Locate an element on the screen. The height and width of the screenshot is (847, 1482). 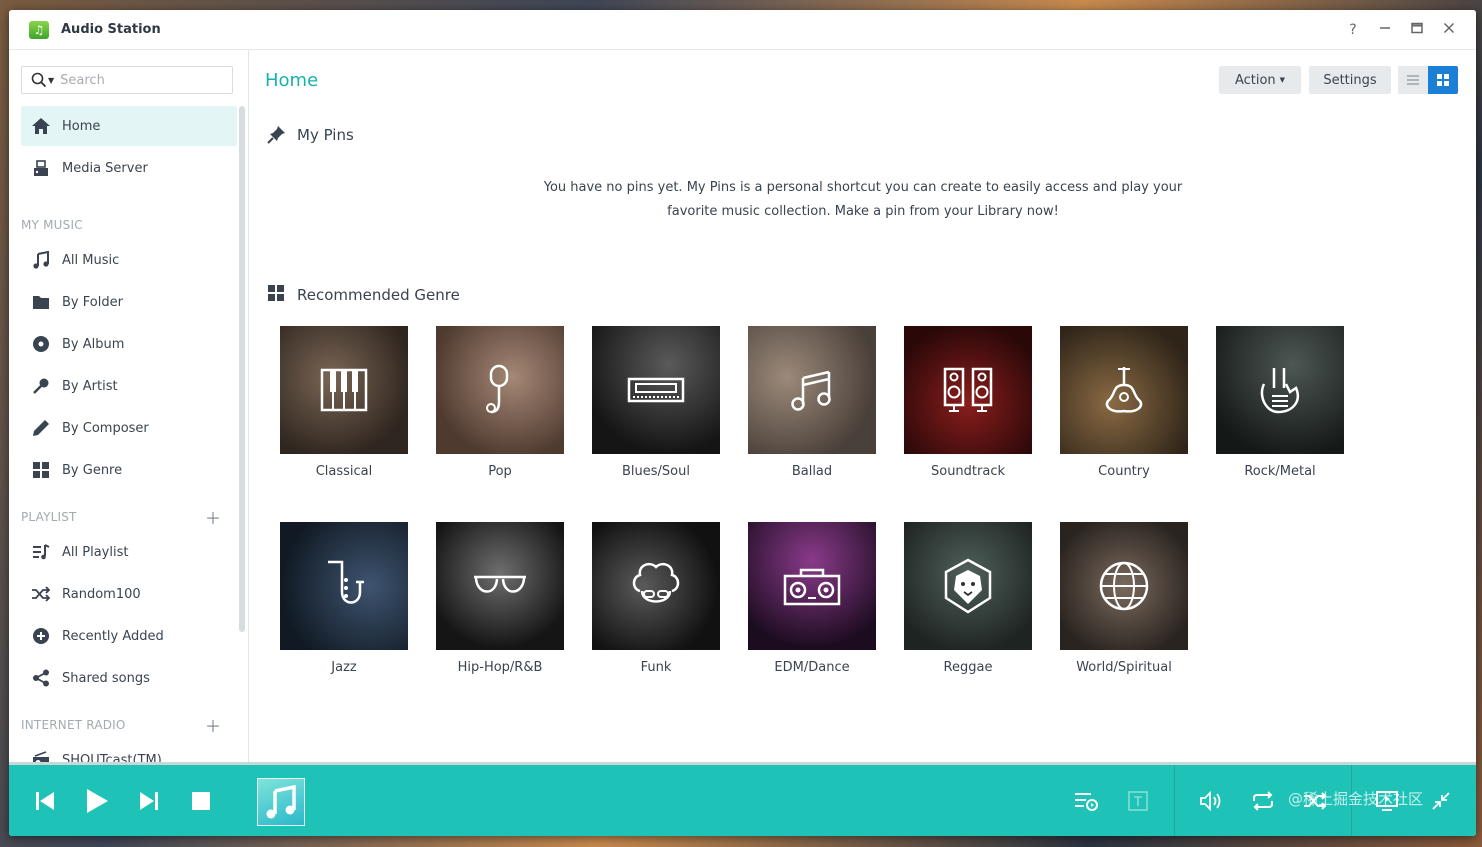
sidebar-item-random100: Random100 is located at coordinates (129, 594).